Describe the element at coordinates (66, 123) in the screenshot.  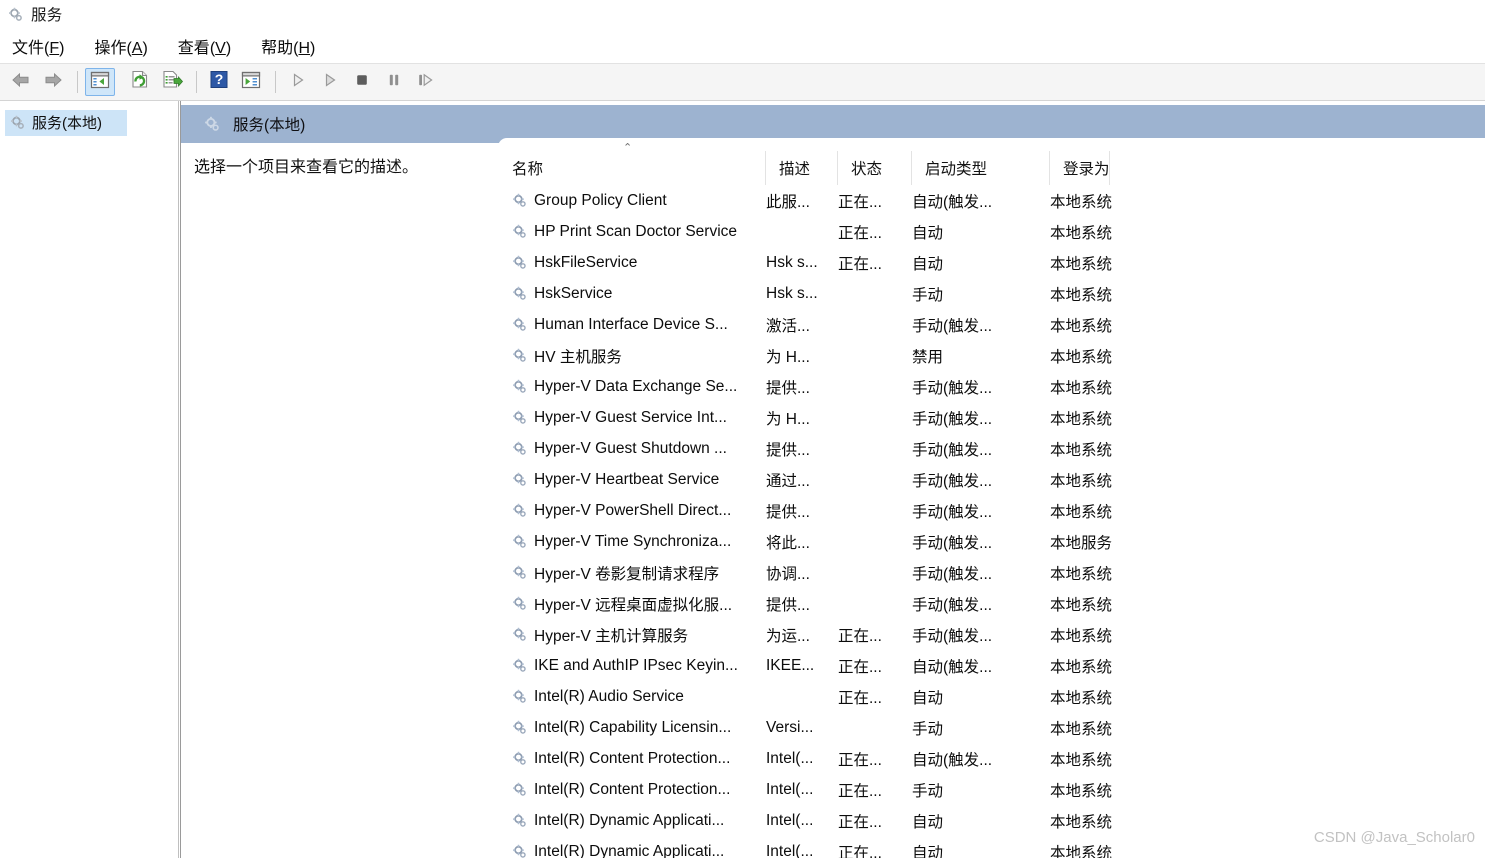
I see `sidebar-item-services-local: 服务(本地)` at that location.